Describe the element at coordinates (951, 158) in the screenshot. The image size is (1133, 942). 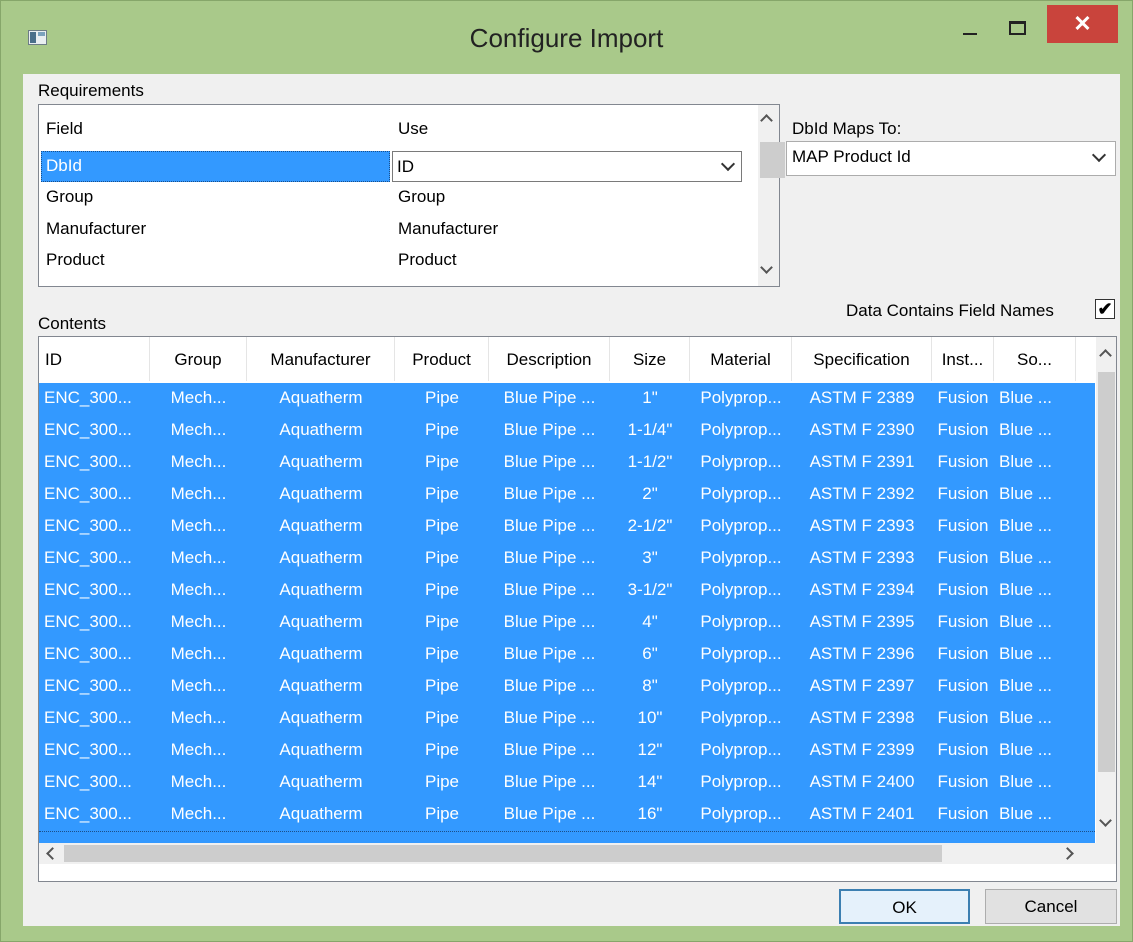
I see `dbid-maps-dropdown: MAP Product Id` at that location.